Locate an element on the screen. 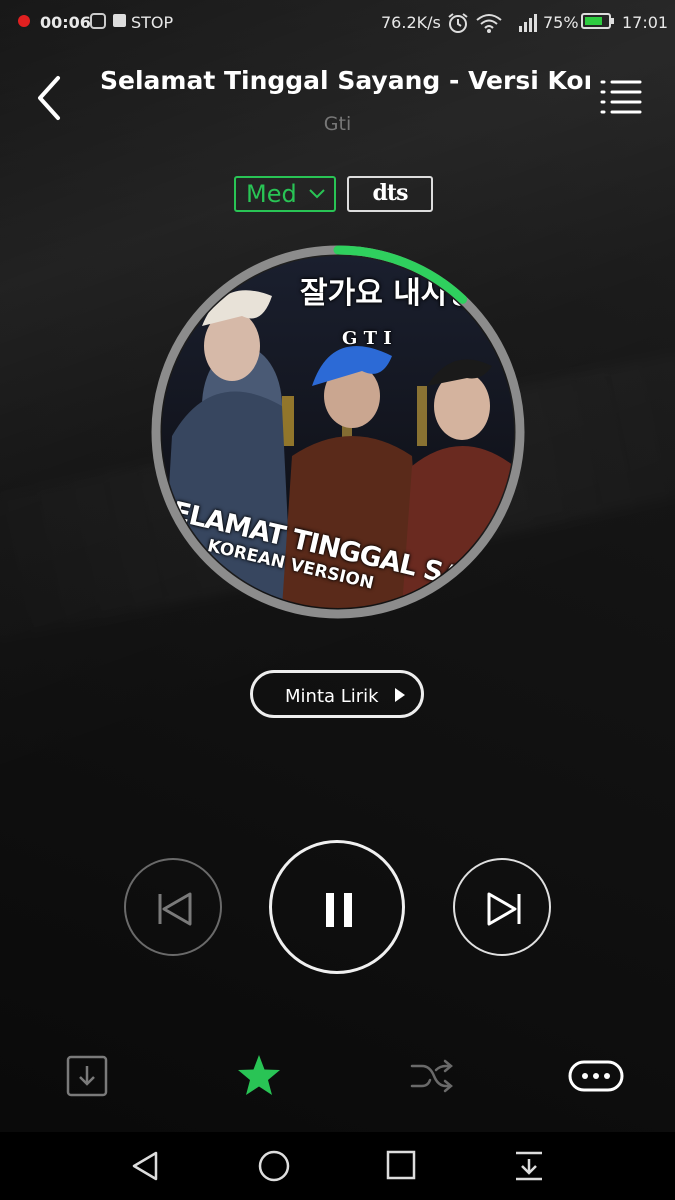 This screenshot has width=675, height=1200. battery-fill is located at coordinates (593, 21).